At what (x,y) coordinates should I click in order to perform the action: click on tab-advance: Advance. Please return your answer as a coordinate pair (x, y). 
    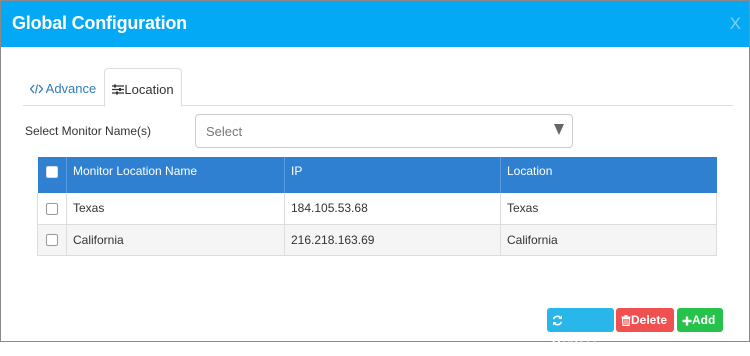
    Looking at the image, I should click on (63, 87).